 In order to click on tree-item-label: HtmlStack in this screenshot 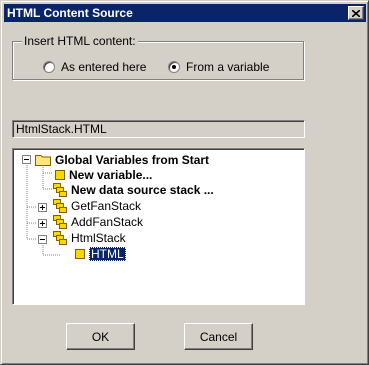, I will do `click(98, 238)`.